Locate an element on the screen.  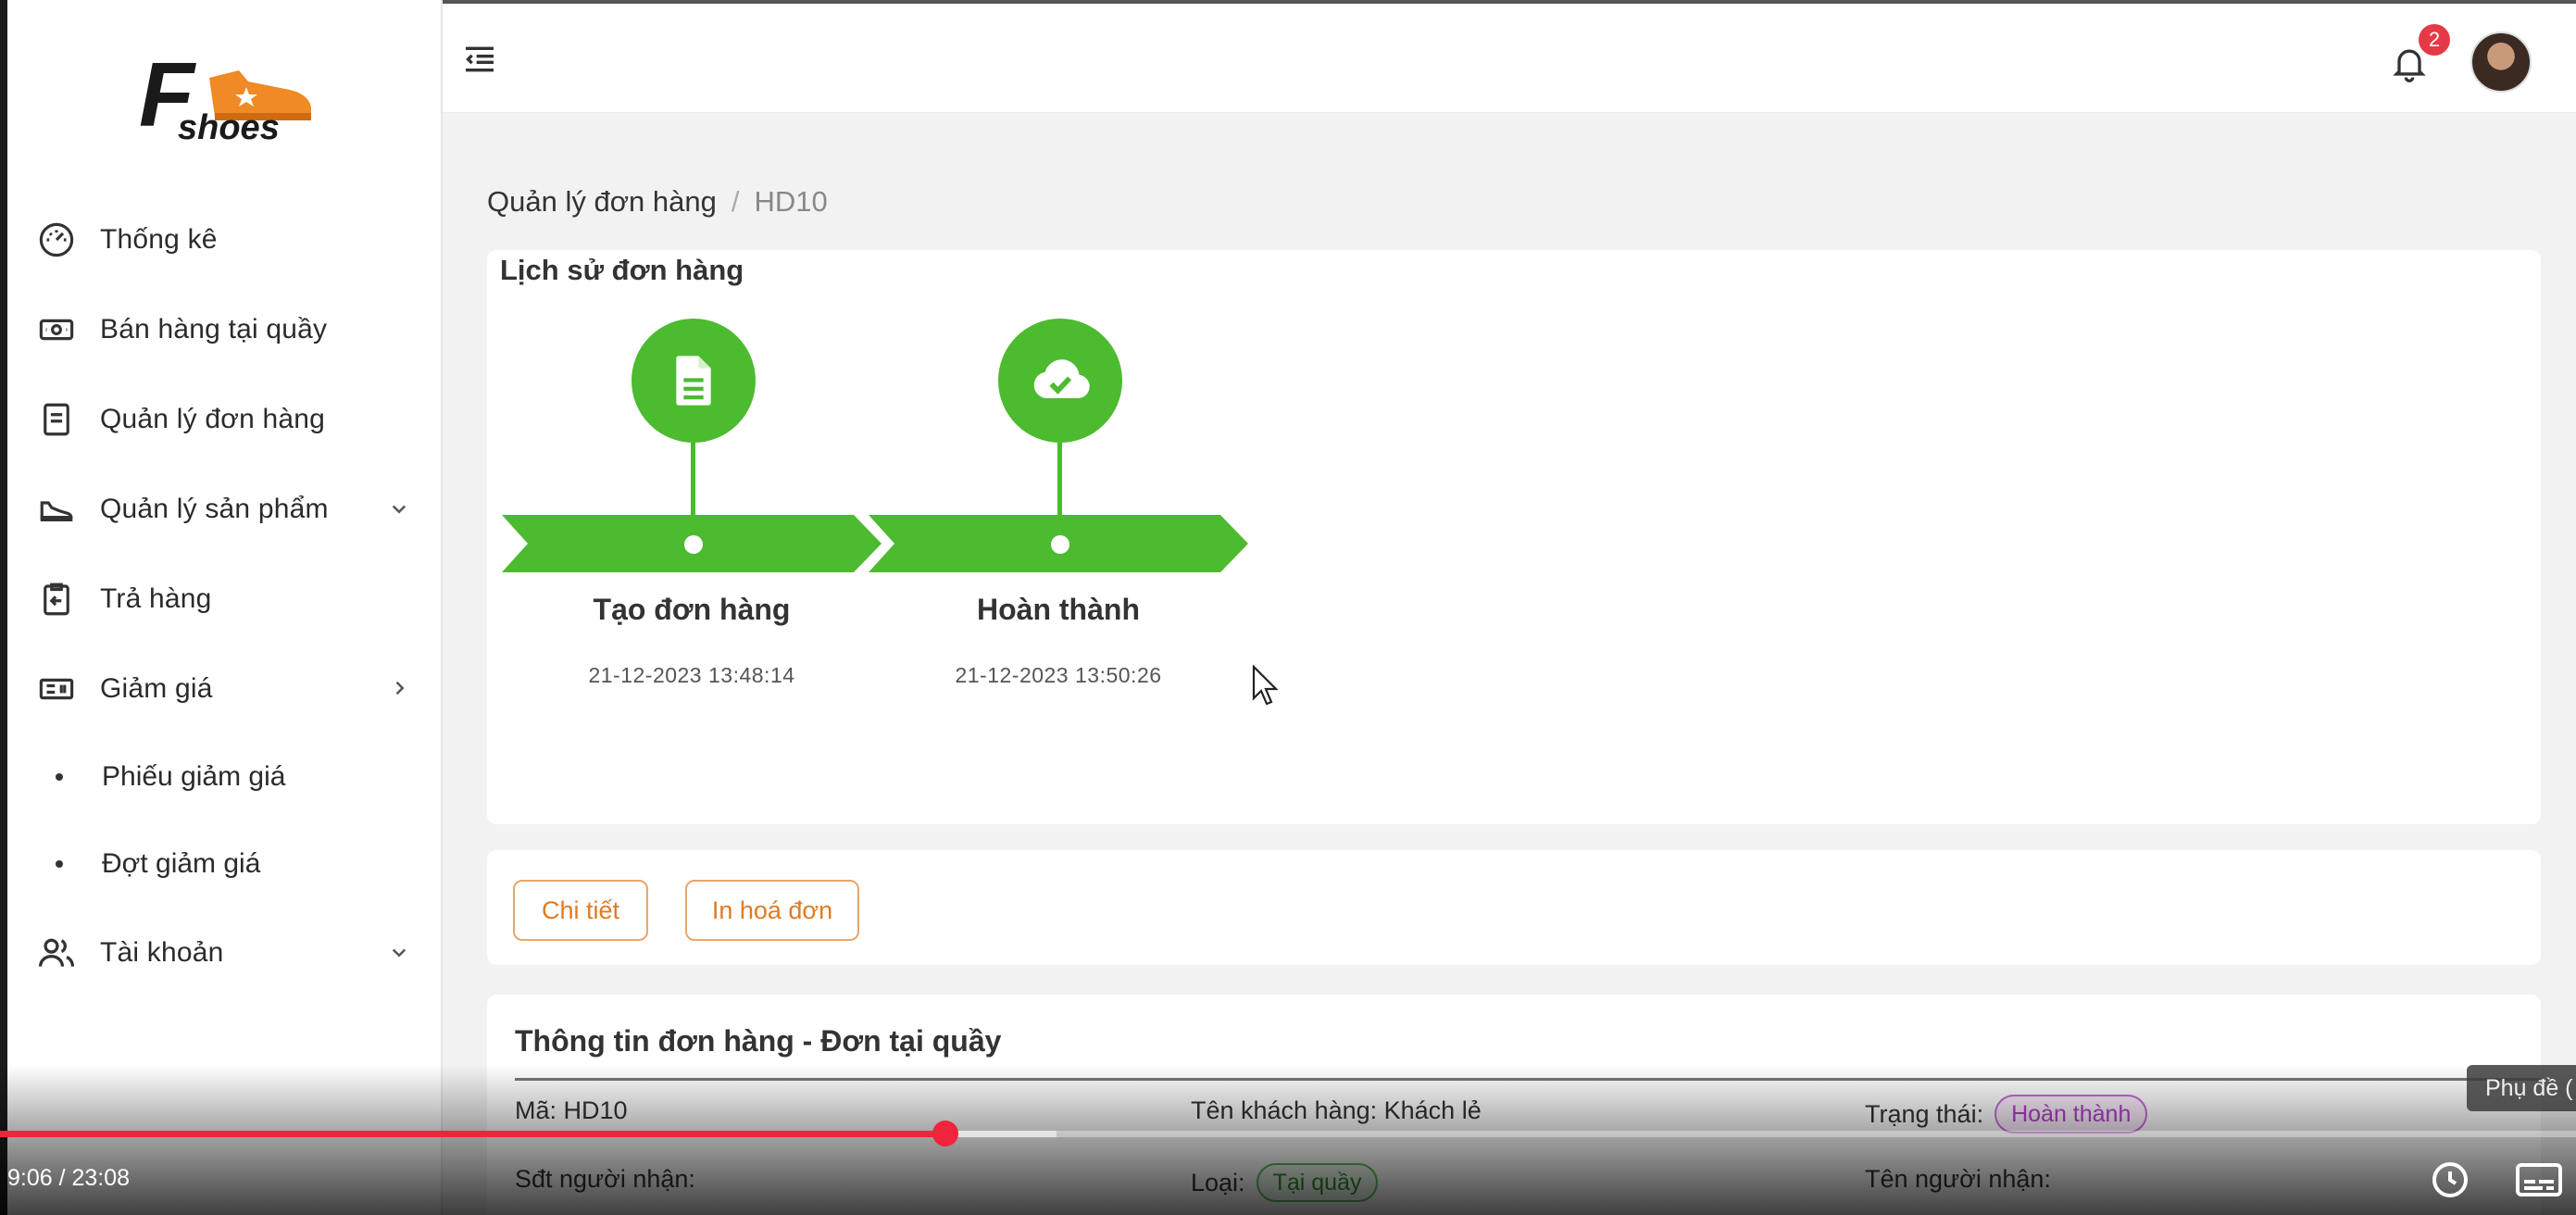
receiver-name: Tên người nhận: is located at coordinates (1958, 1179).